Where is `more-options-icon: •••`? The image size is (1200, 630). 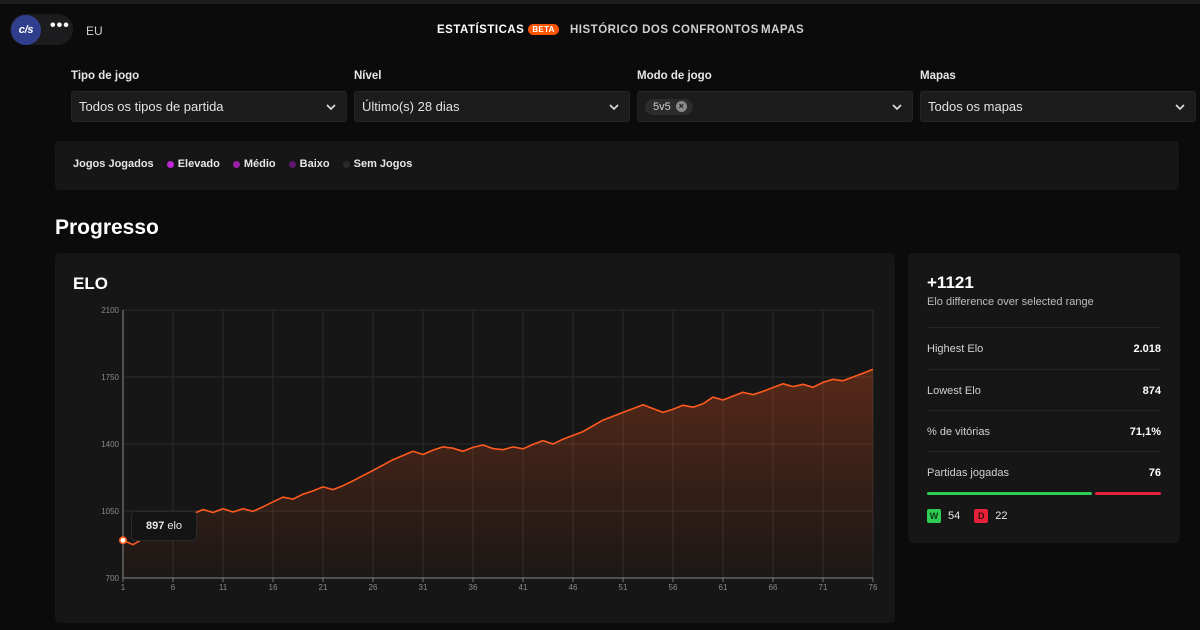
more-options-icon: ••• is located at coordinates (59, 27).